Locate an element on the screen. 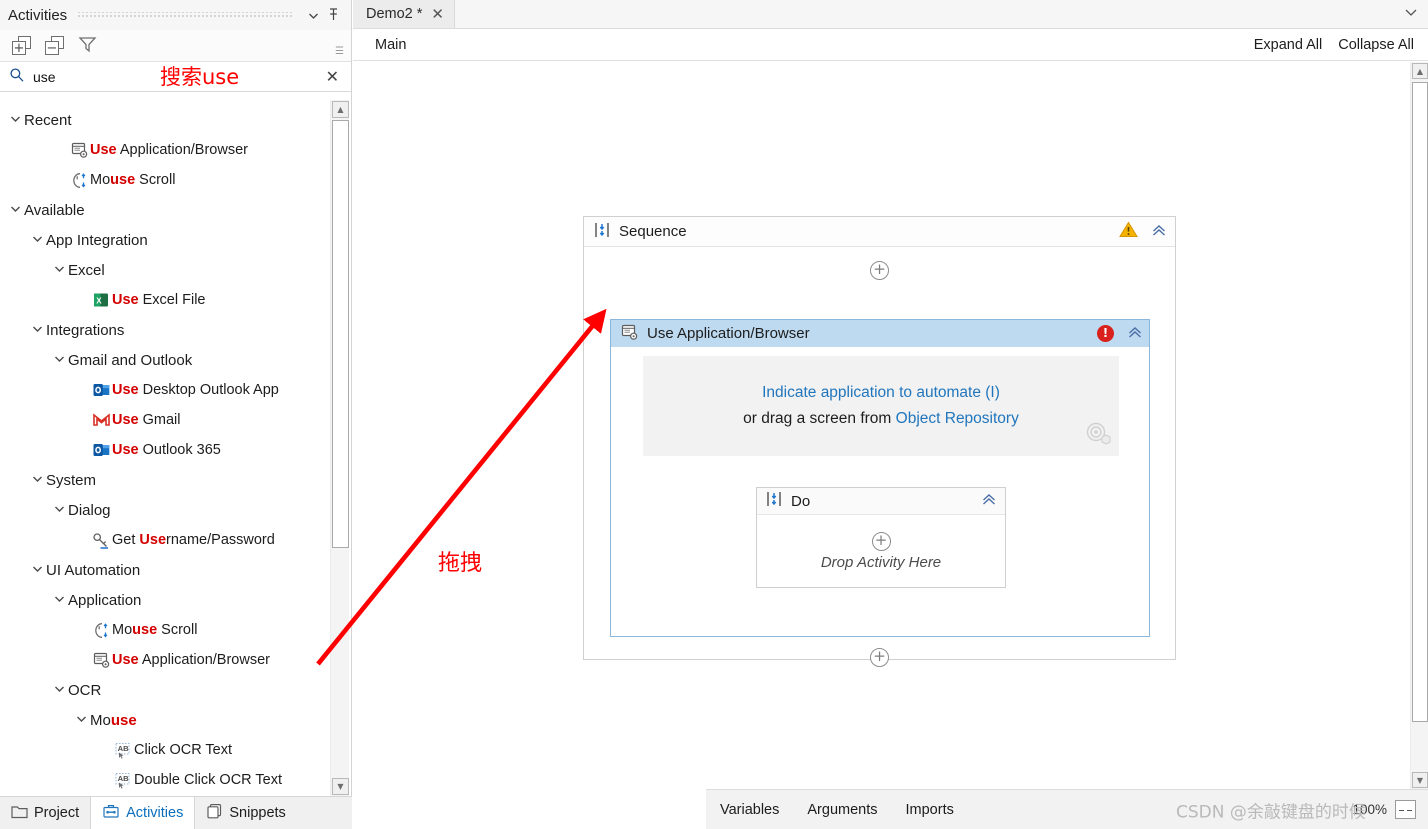  tree-activity-row: Use Gmail is located at coordinates (164, 420).